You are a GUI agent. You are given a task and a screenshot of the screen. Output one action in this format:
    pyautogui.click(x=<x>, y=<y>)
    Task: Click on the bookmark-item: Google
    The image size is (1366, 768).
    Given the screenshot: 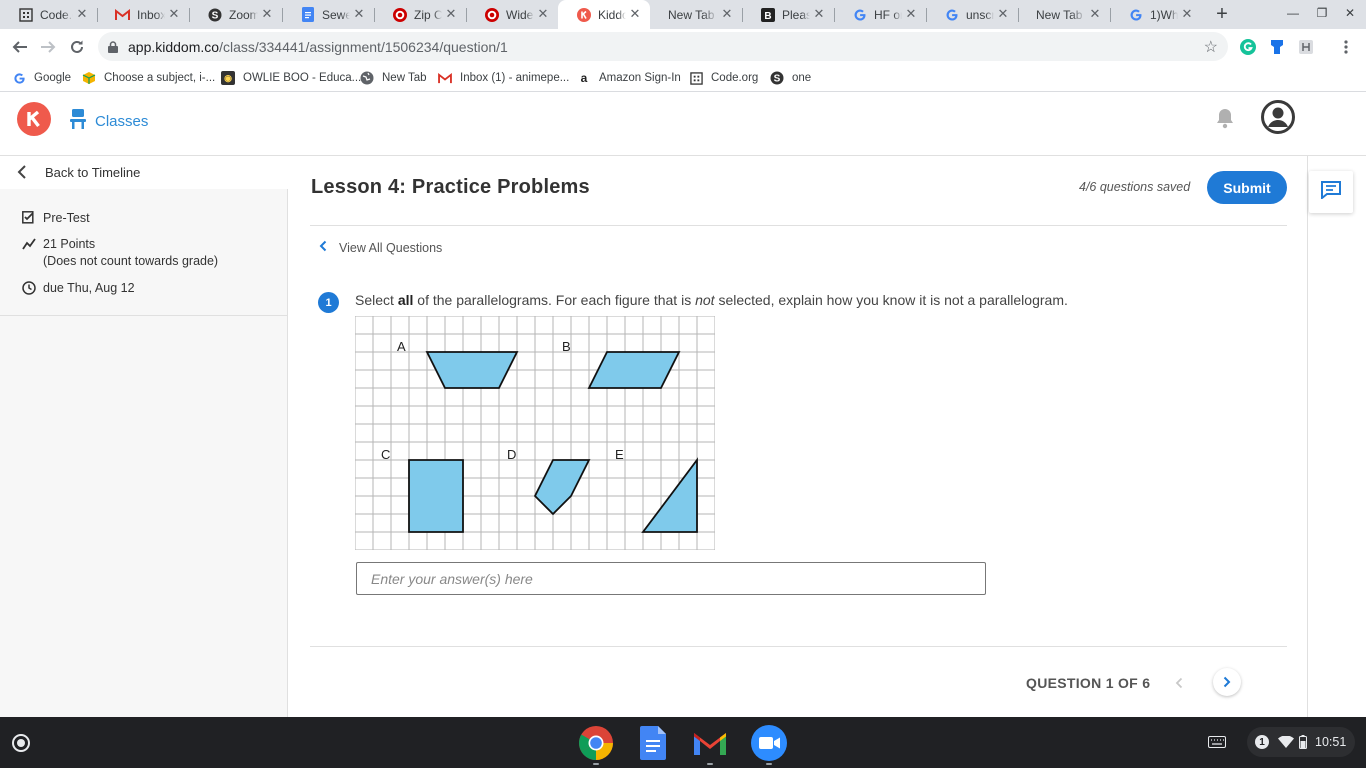 What is the action you would take?
    pyautogui.click(x=41, y=78)
    